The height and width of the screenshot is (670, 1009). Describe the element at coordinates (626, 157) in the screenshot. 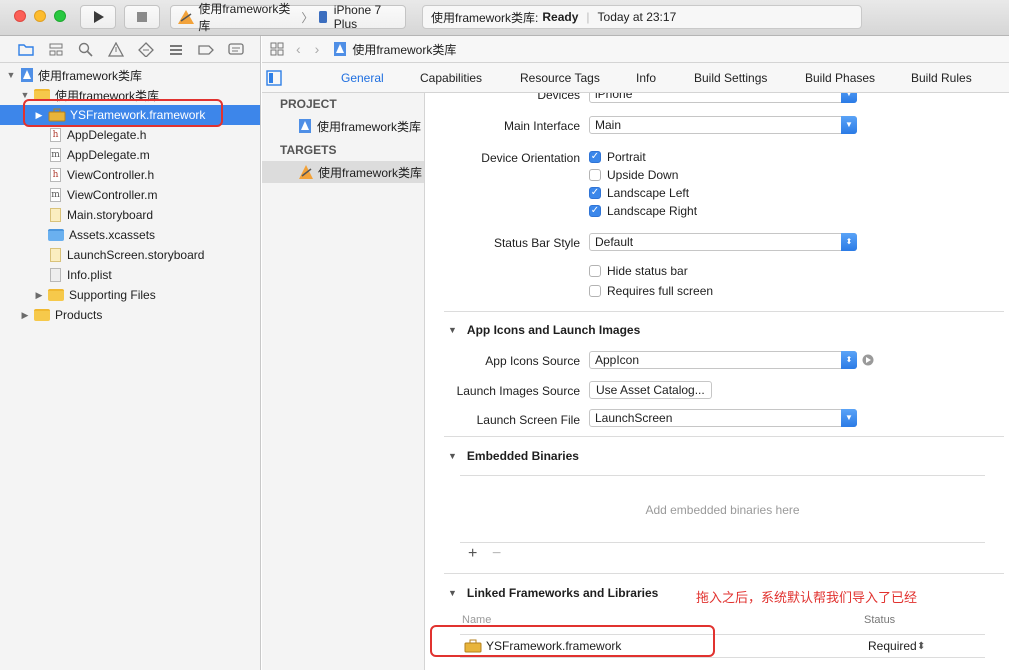

I see `checkbox-label: Portrait` at that location.